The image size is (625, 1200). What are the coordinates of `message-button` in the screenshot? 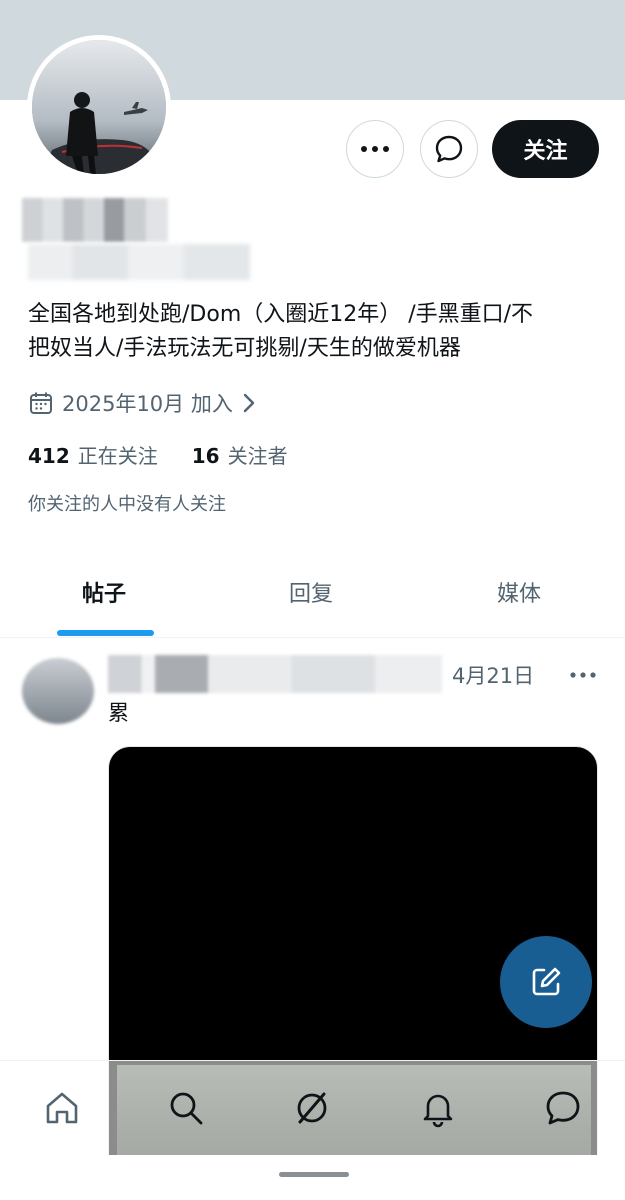 It's located at (449, 149).